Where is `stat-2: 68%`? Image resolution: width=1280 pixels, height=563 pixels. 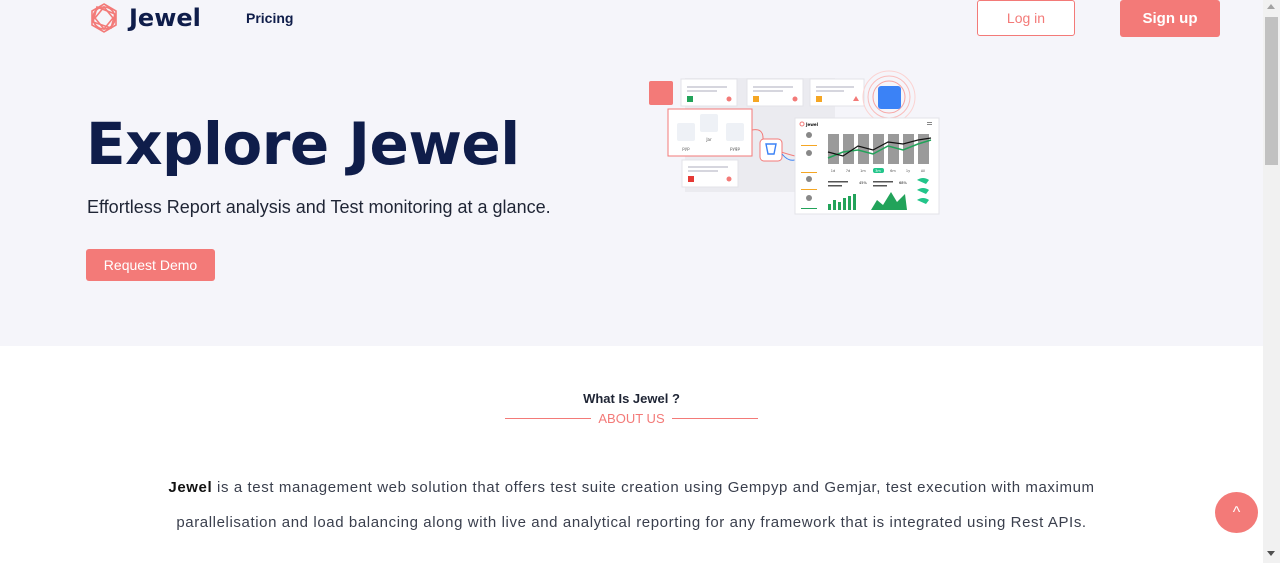
stat-2: 68% is located at coordinates (903, 183).